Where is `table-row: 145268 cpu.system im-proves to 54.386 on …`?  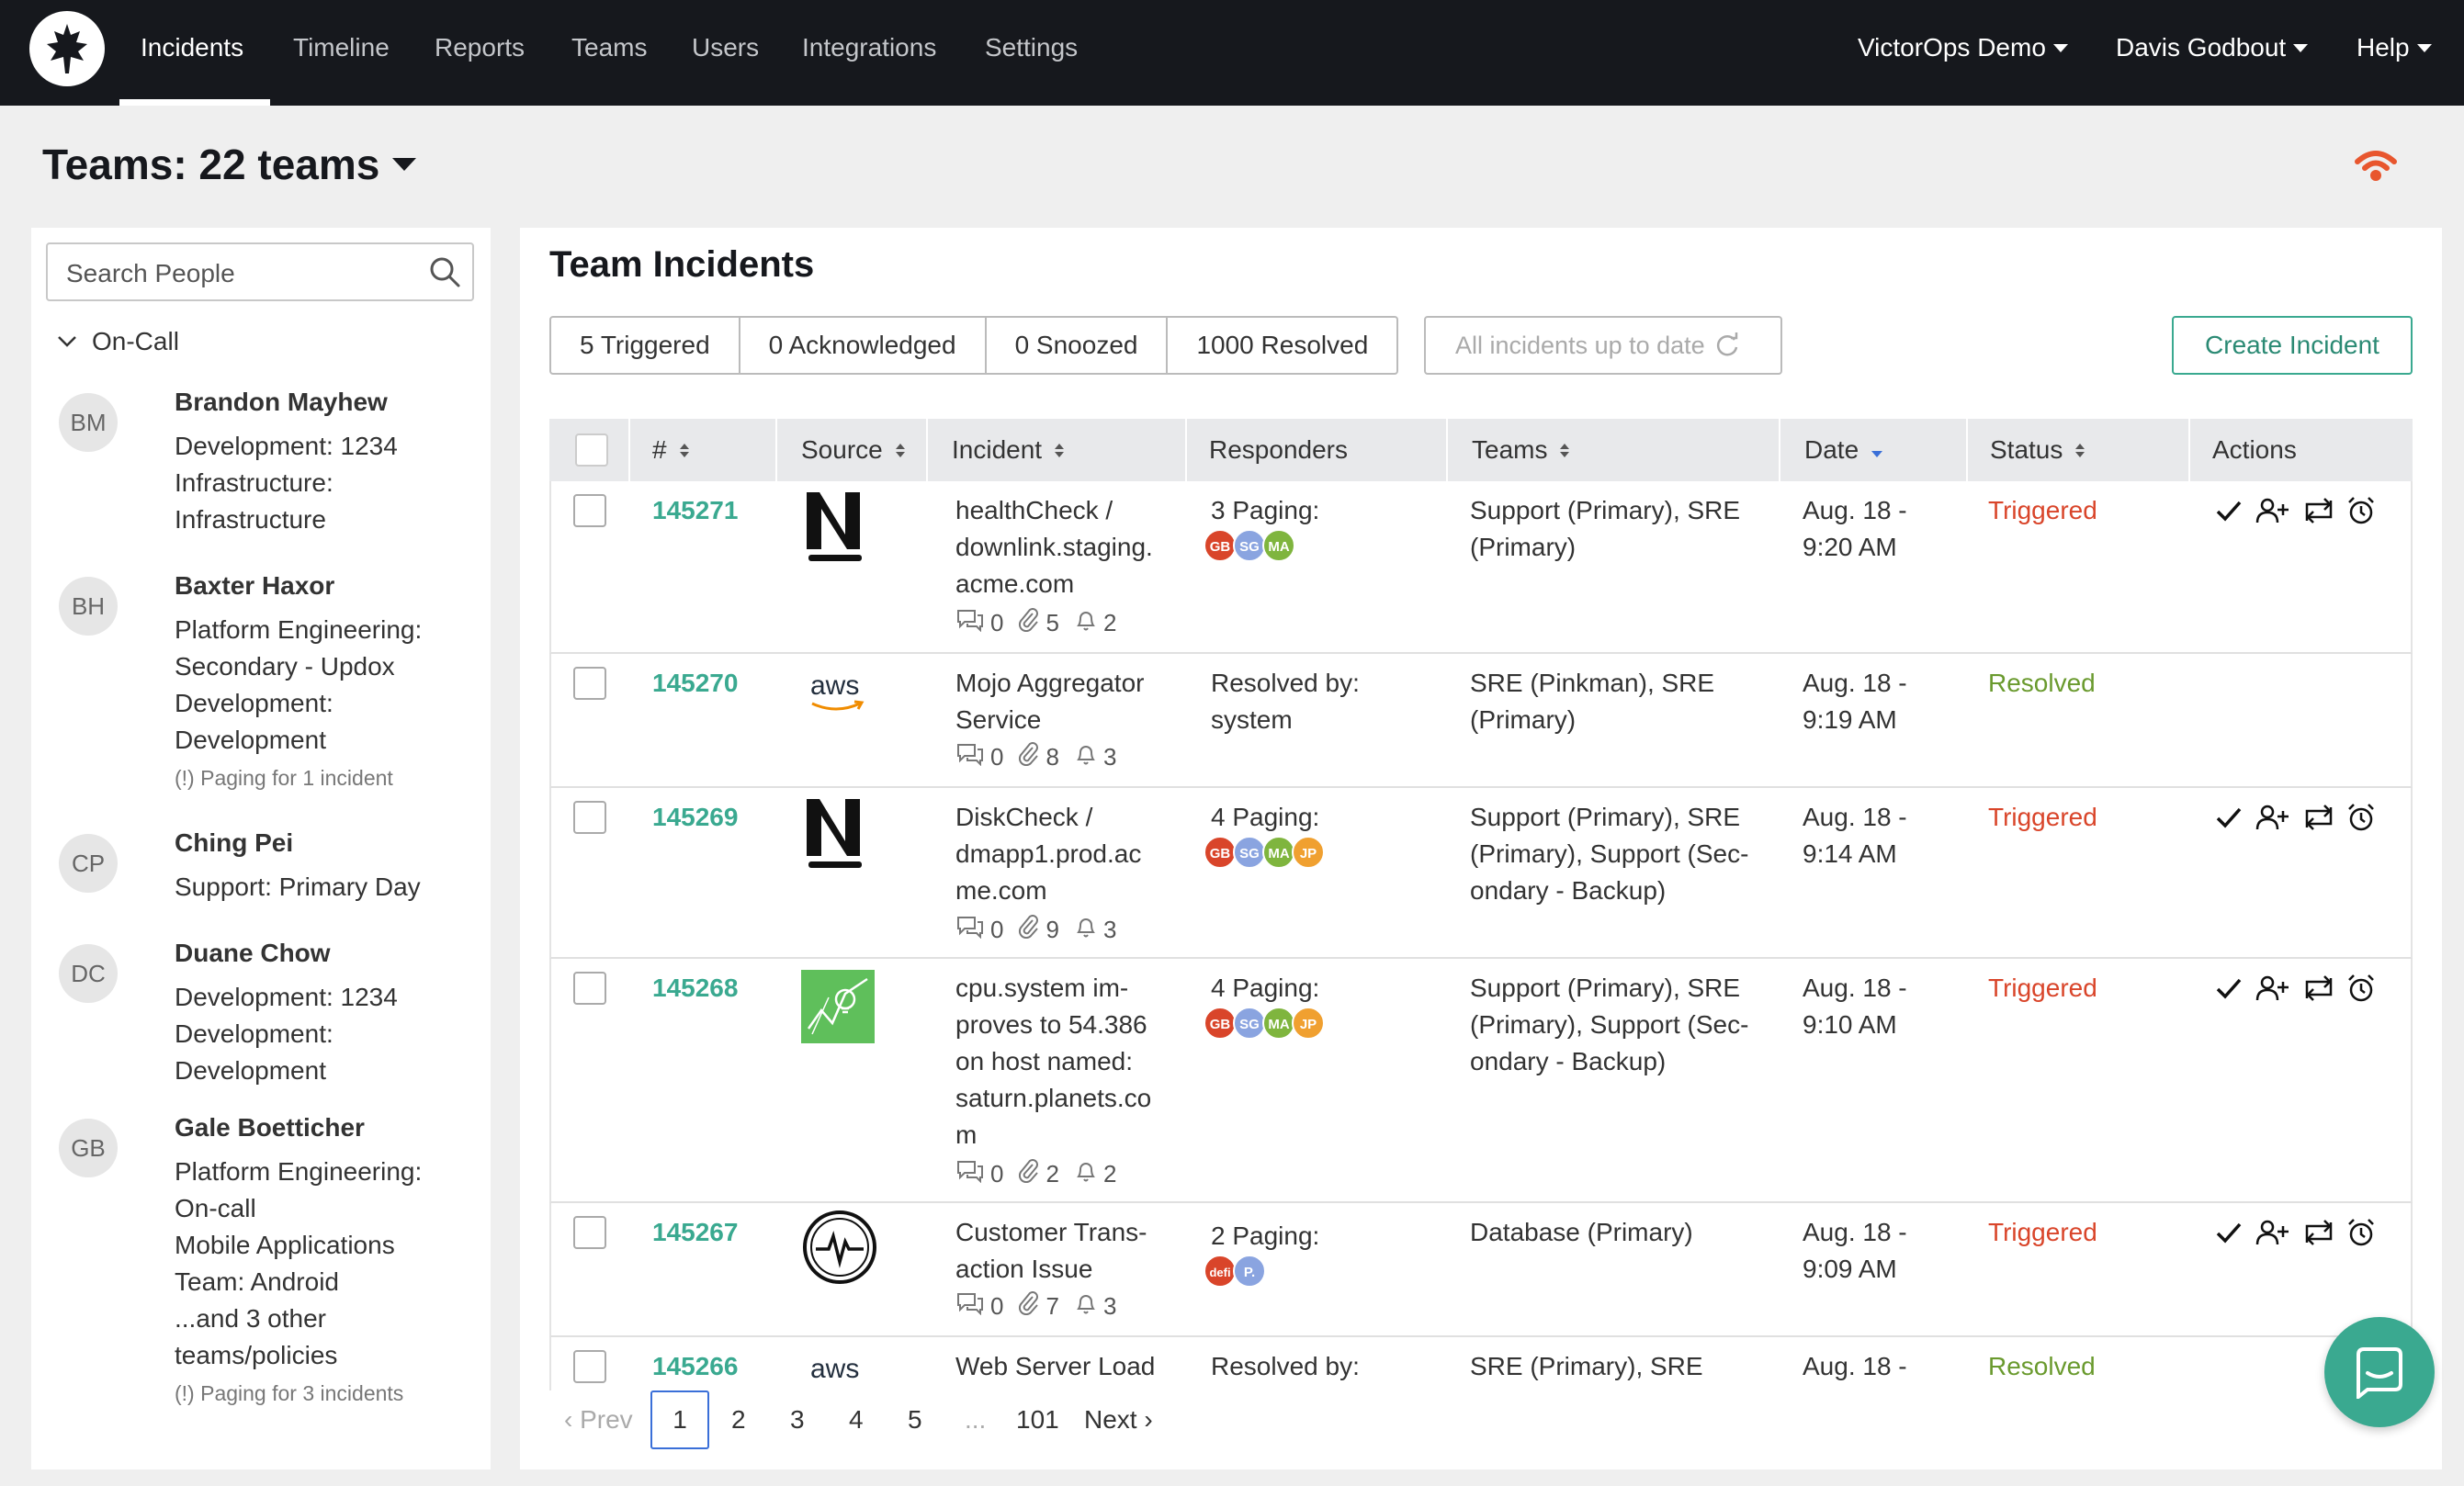 table-row: 145268 cpu.system im-proves to 54.386 on … is located at coordinates (1481, 1081).